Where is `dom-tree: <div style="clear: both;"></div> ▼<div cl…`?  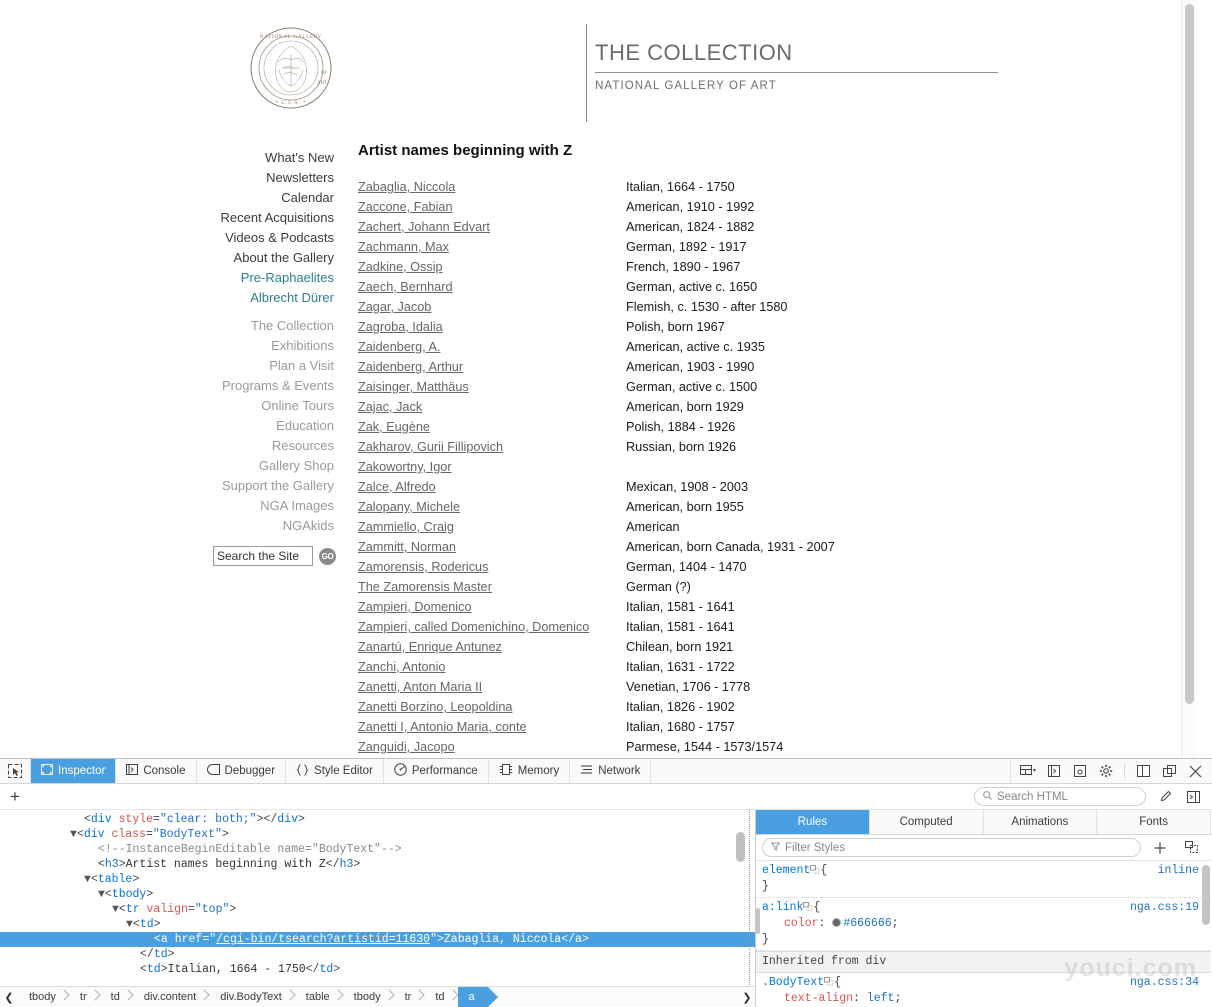 dom-tree: <div style="clear: both;"></div> ▼<div cl… is located at coordinates (377, 893).